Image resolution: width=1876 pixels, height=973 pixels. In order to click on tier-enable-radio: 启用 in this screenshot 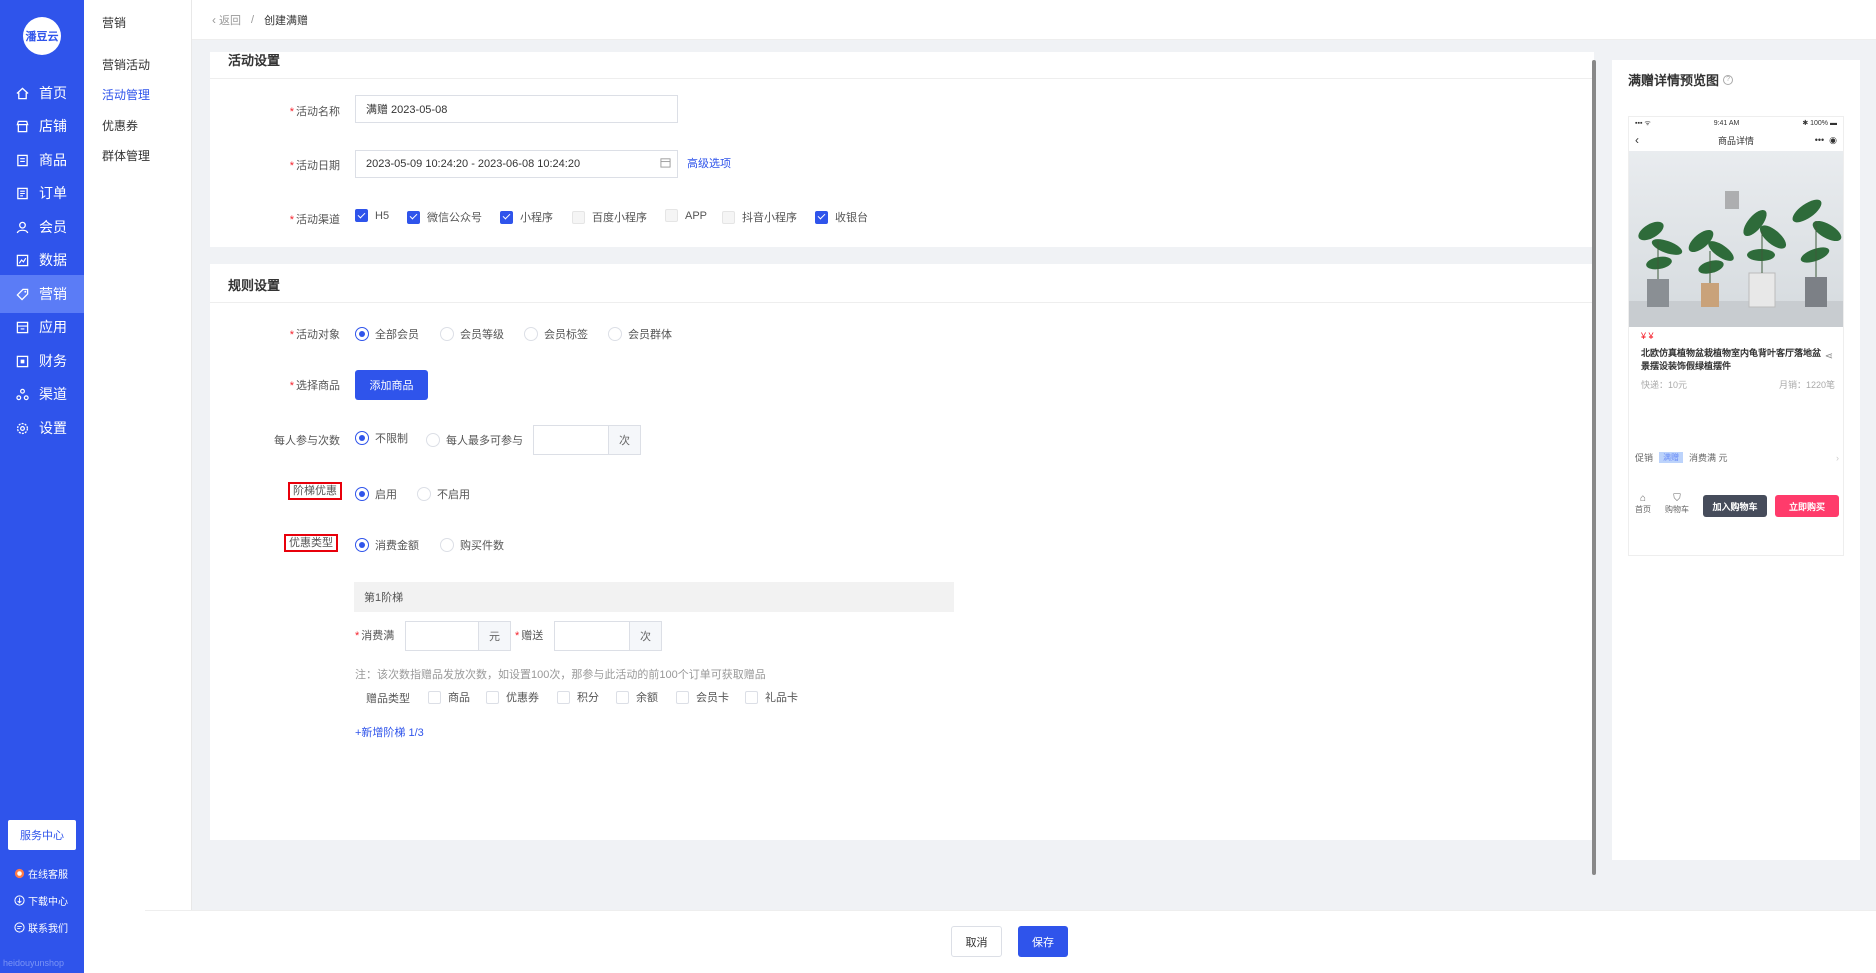, I will do `click(376, 494)`.